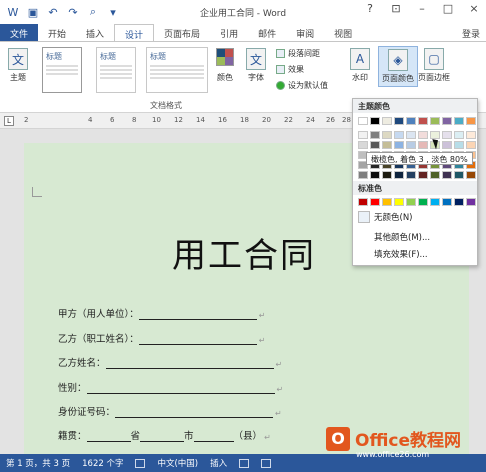  Describe the element at coordinates (93, 12) in the screenshot. I see `print-preview-icon: ⌕` at that location.